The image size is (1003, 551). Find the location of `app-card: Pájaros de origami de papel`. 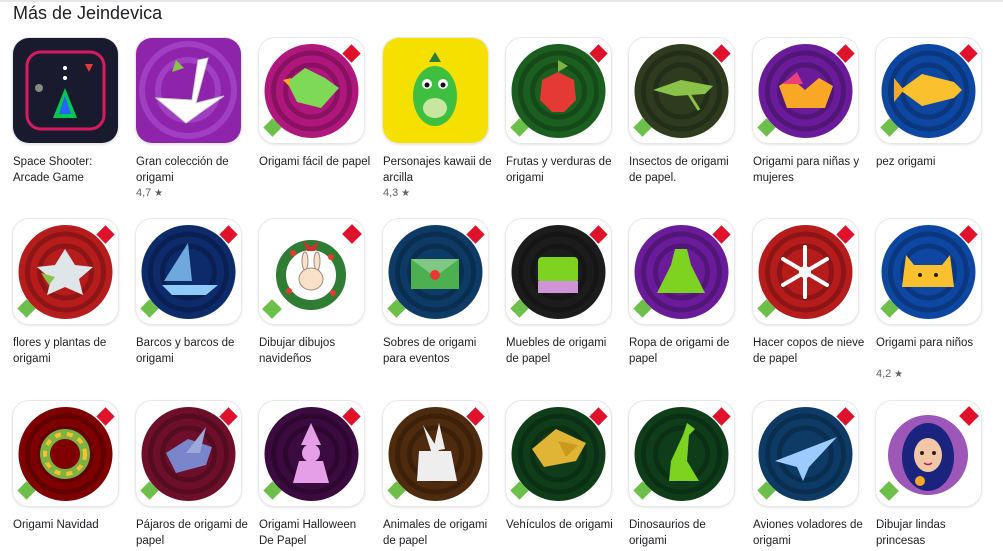

app-card: Pájaros de origami de papel is located at coordinates (193, 476).